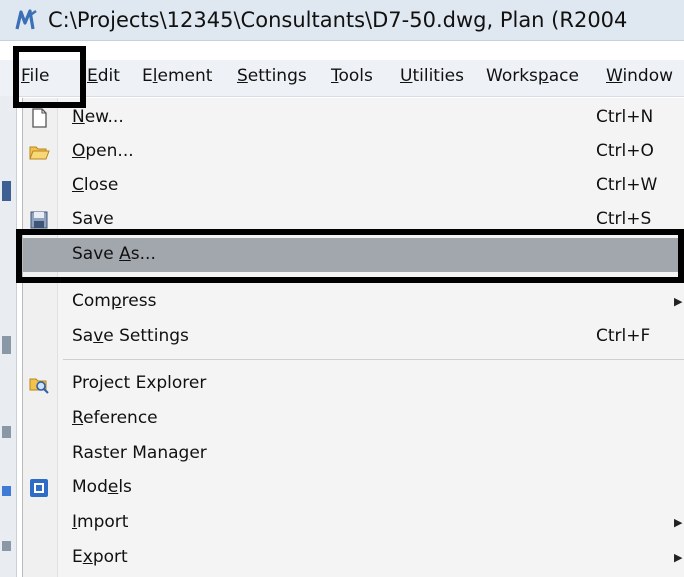 The width and height of the screenshot is (684, 577). What do you see at coordinates (353, 118) in the screenshot?
I see `menu-item-new: New... Ctrl+N` at bounding box center [353, 118].